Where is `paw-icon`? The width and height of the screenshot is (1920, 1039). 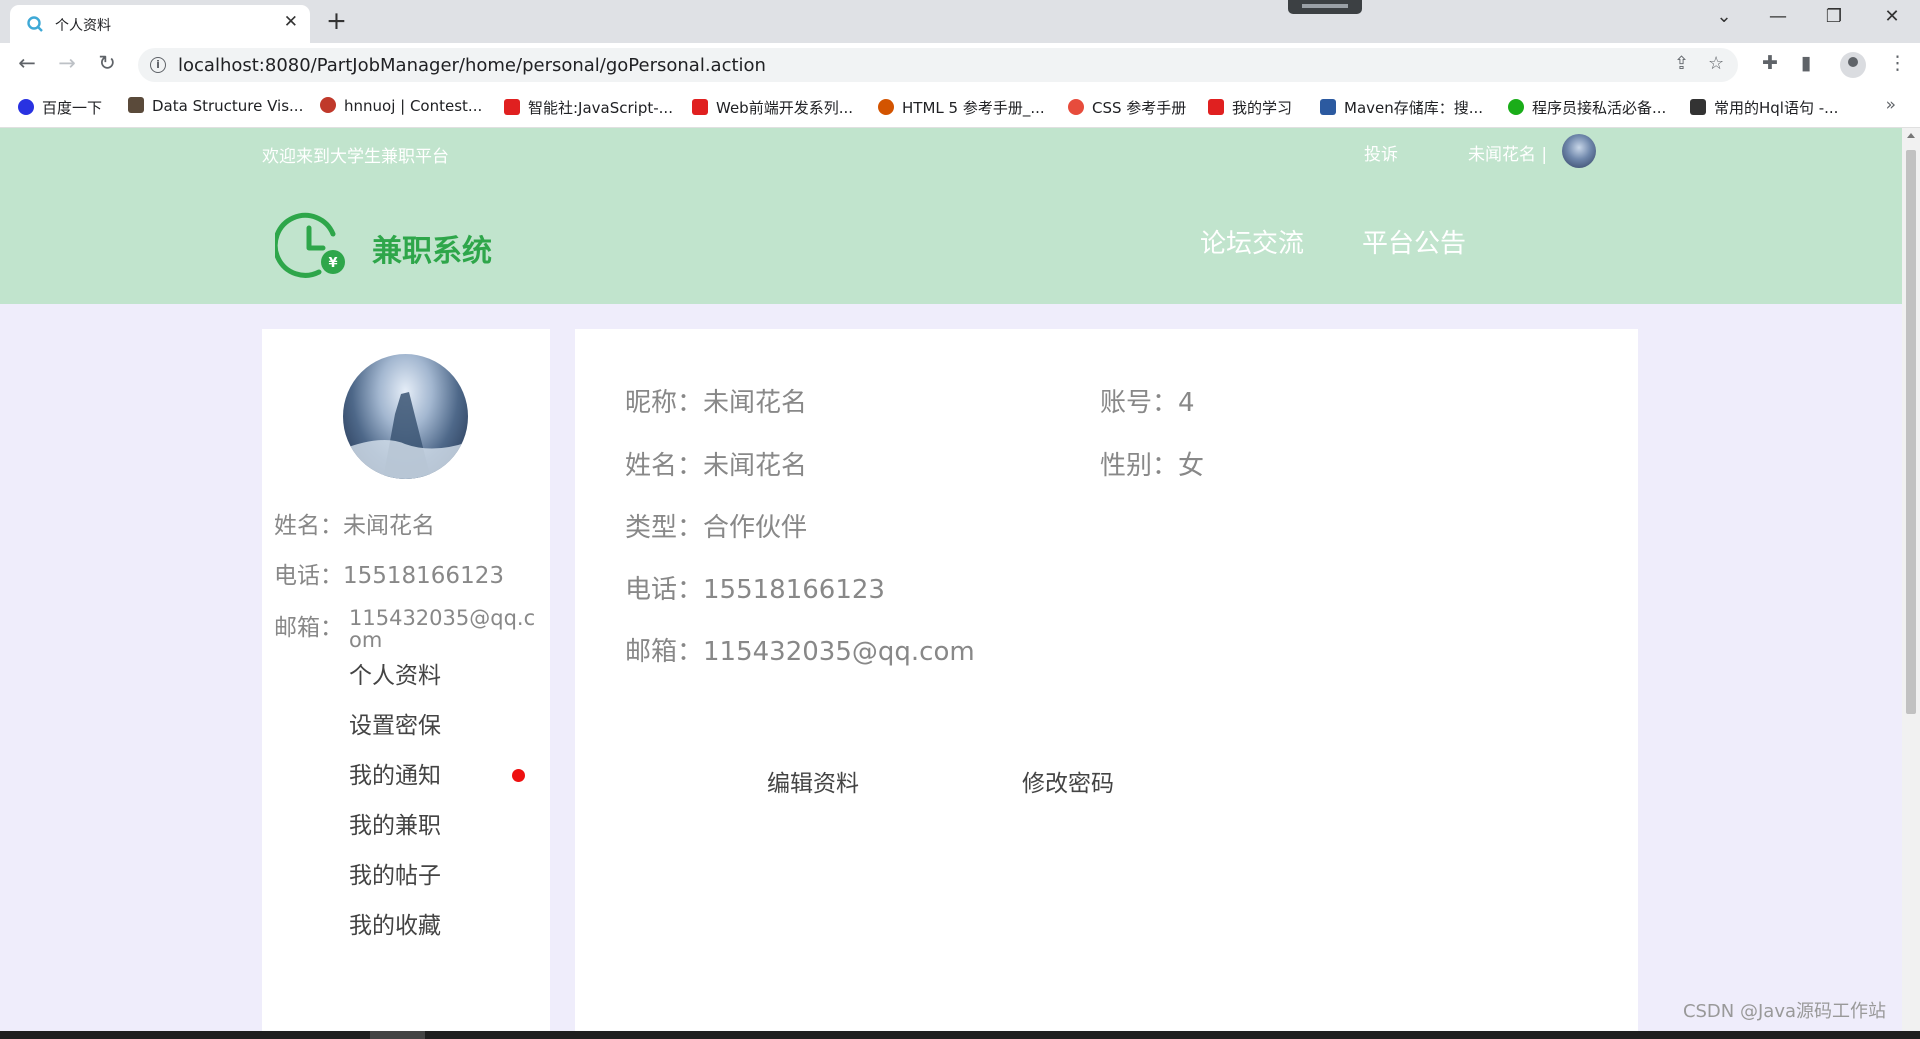
paw-icon is located at coordinates (26, 107).